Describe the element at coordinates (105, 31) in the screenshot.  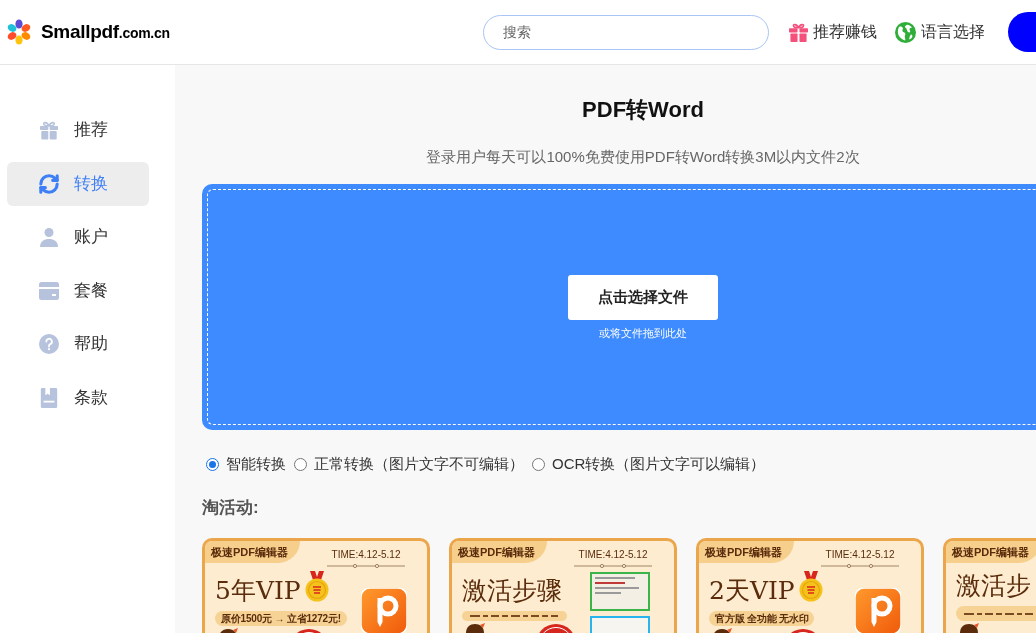
I see `logo-text: Smallpdf.com.cn` at that location.